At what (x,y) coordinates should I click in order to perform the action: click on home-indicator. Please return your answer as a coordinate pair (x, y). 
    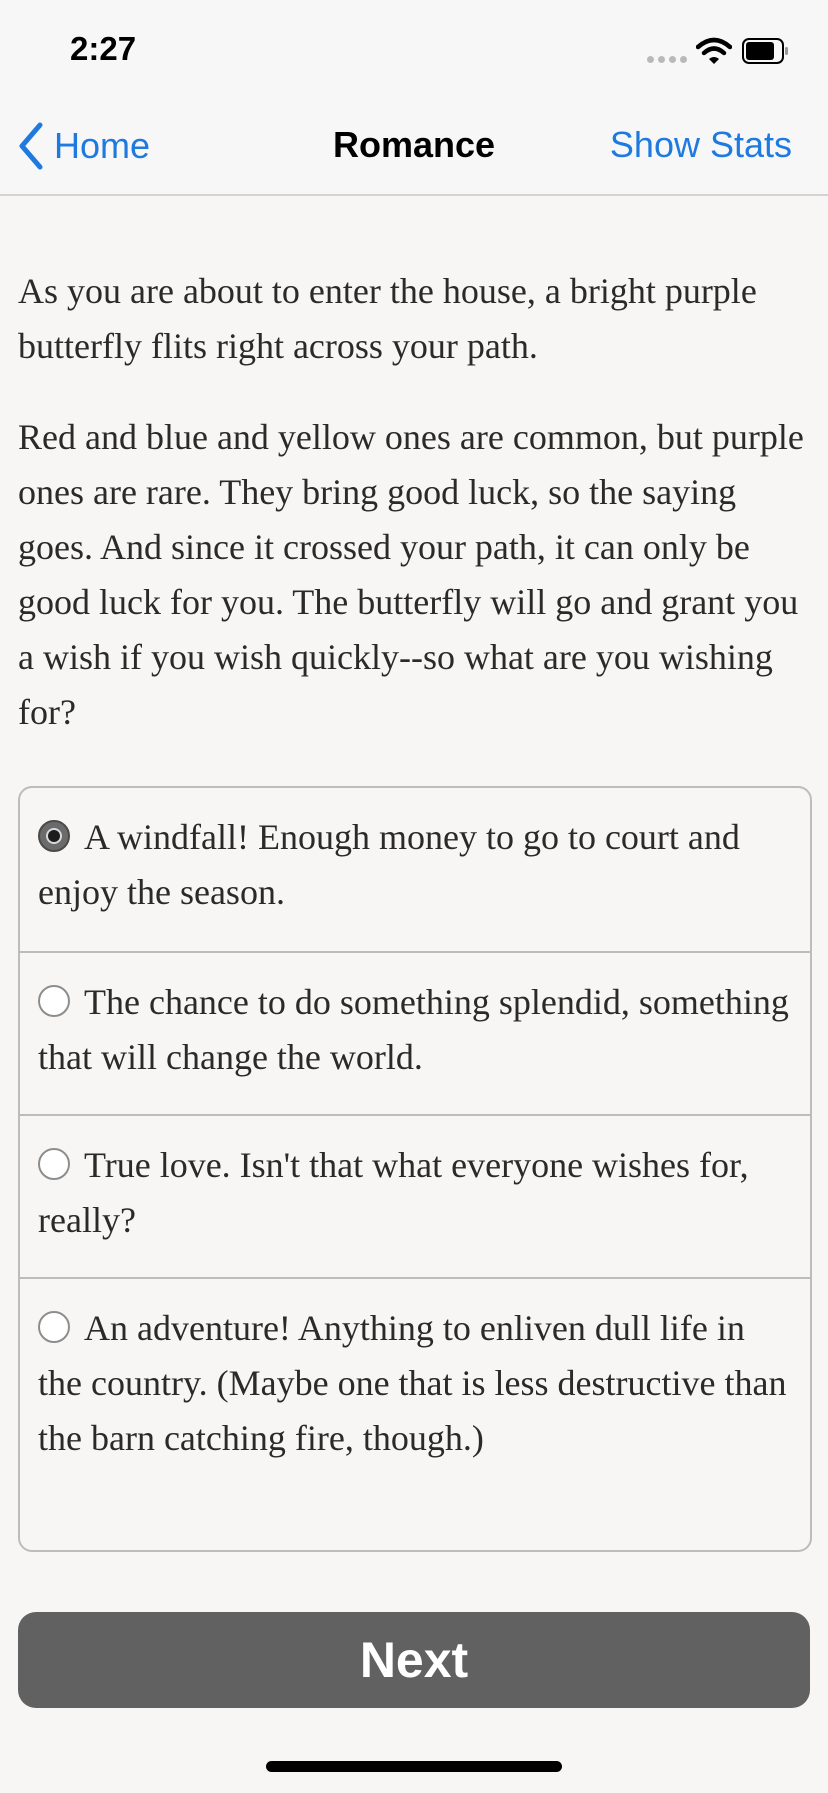
    Looking at the image, I should click on (414, 1766).